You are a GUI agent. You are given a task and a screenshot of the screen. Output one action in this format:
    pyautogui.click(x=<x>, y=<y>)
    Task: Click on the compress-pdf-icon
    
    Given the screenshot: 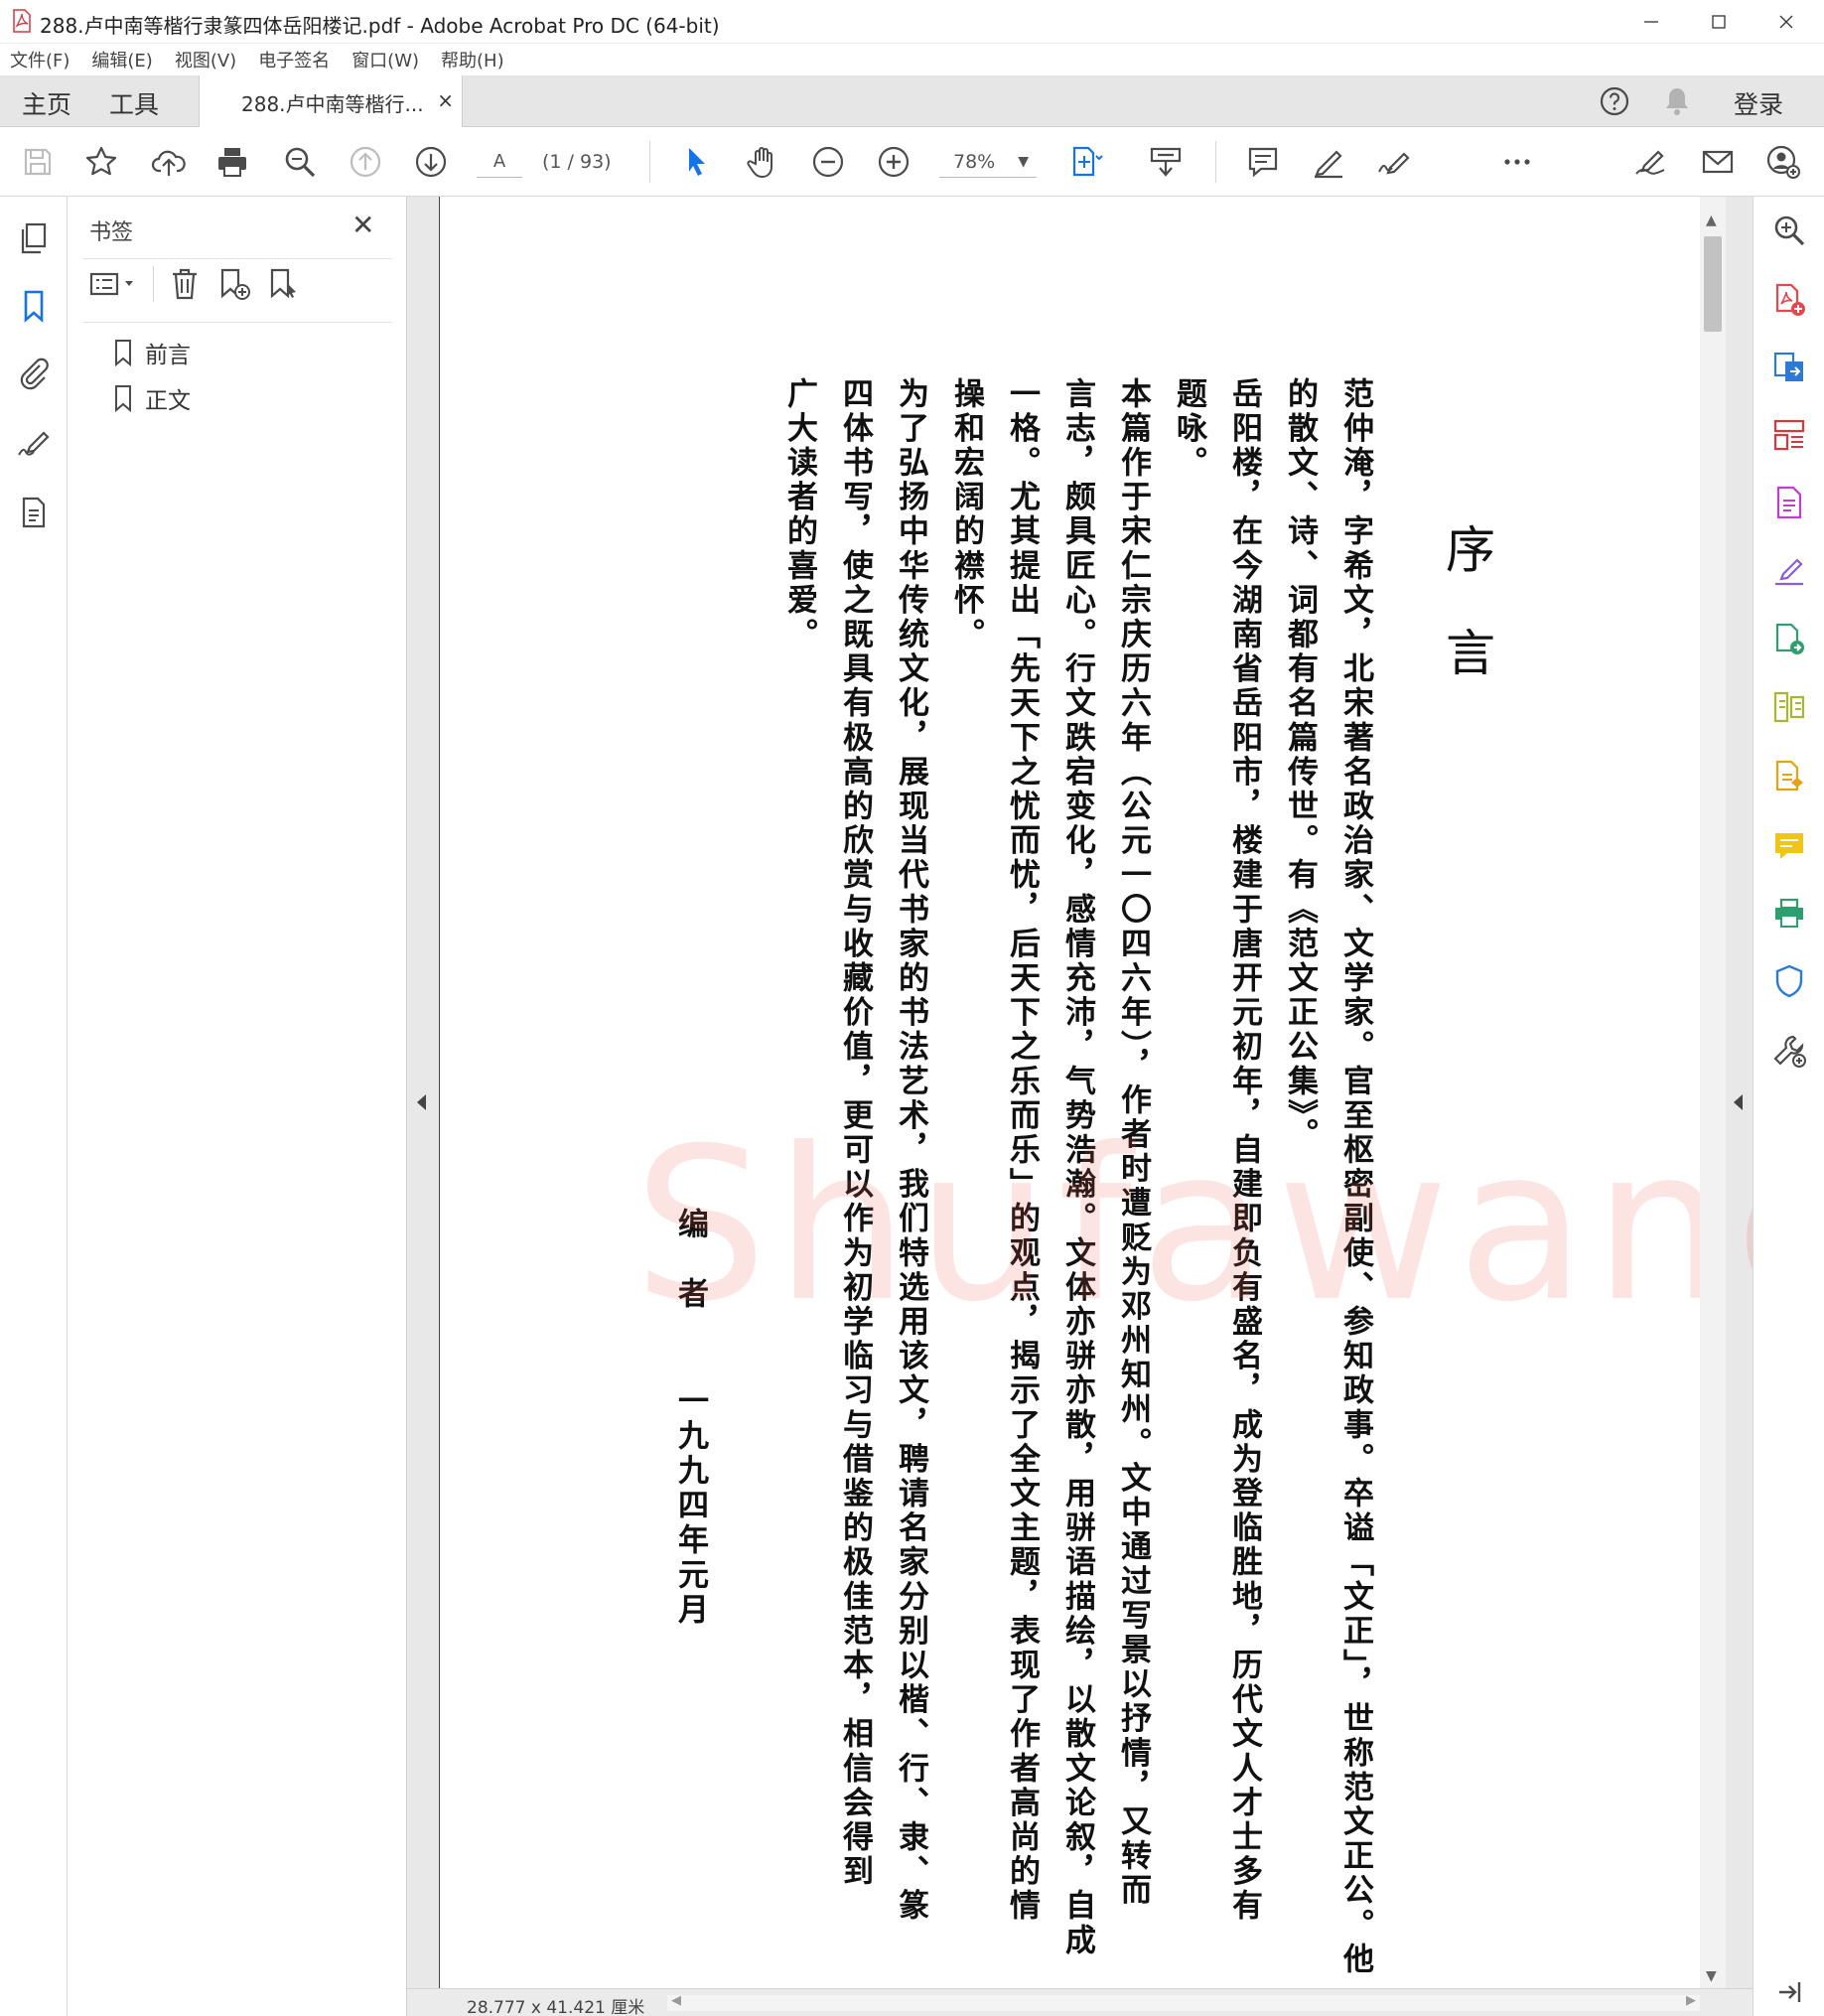 What is the action you would take?
    pyautogui.click(x=1789, y=639)
    